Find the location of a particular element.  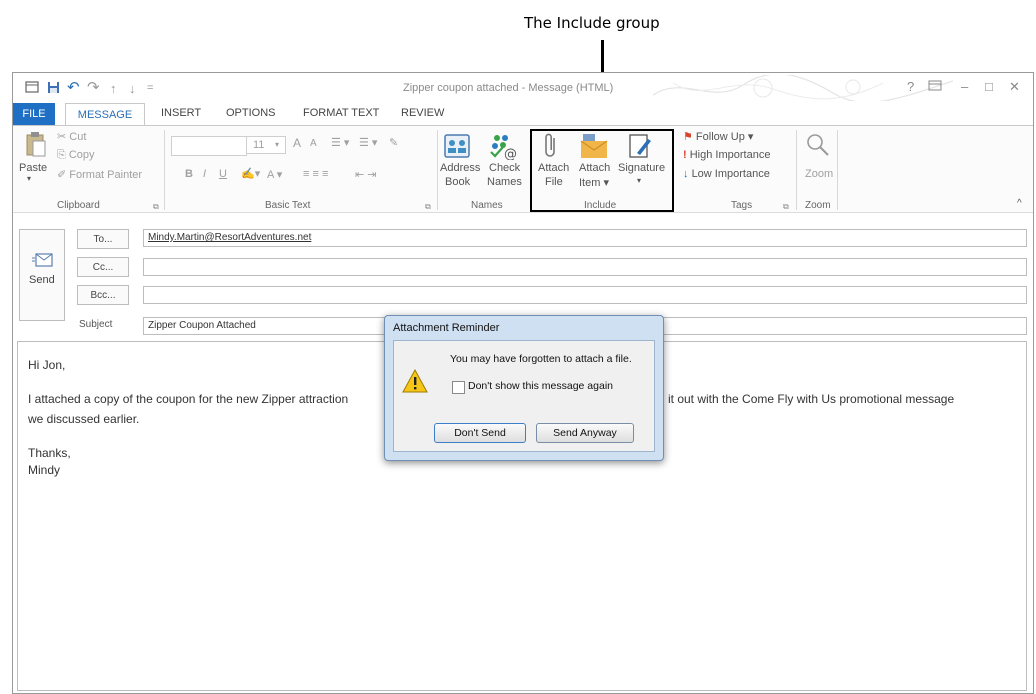

signature-dropdown-icon: ▾ is located at coordinates (639, 180).